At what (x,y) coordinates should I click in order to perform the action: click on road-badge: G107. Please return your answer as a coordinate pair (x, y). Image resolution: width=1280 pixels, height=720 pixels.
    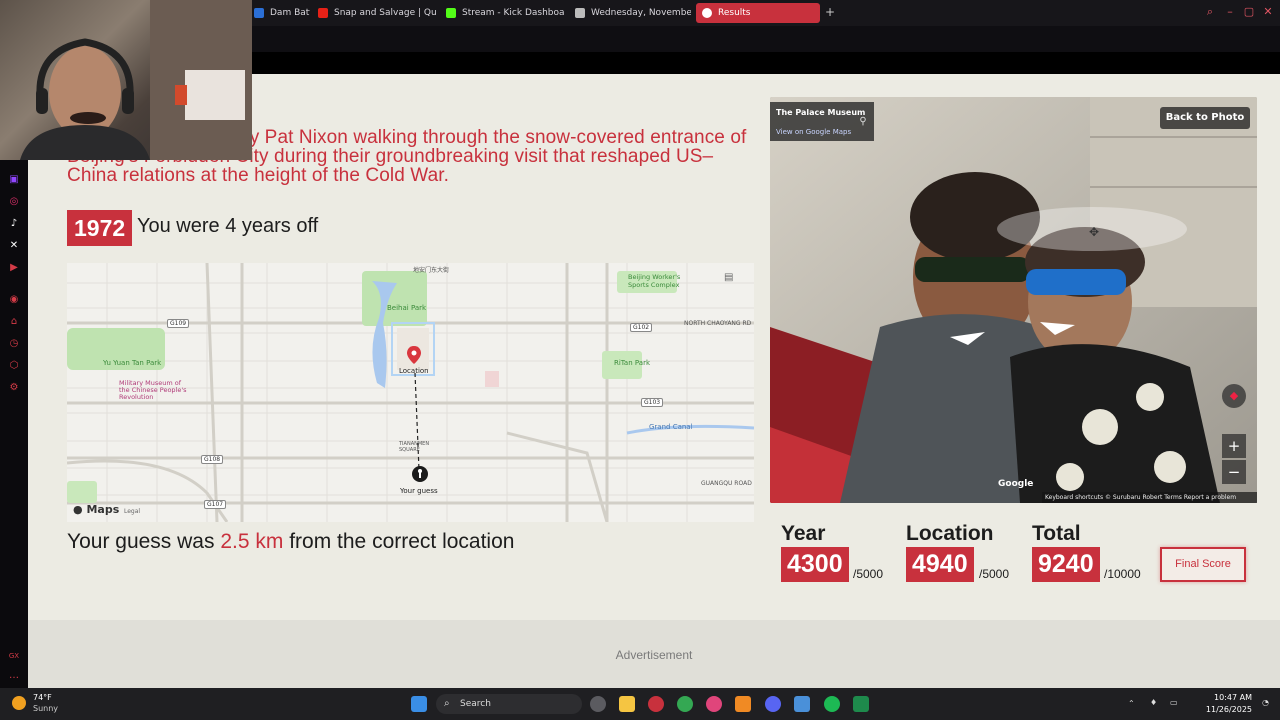
    Looking at the image, I should click on (215, 504).